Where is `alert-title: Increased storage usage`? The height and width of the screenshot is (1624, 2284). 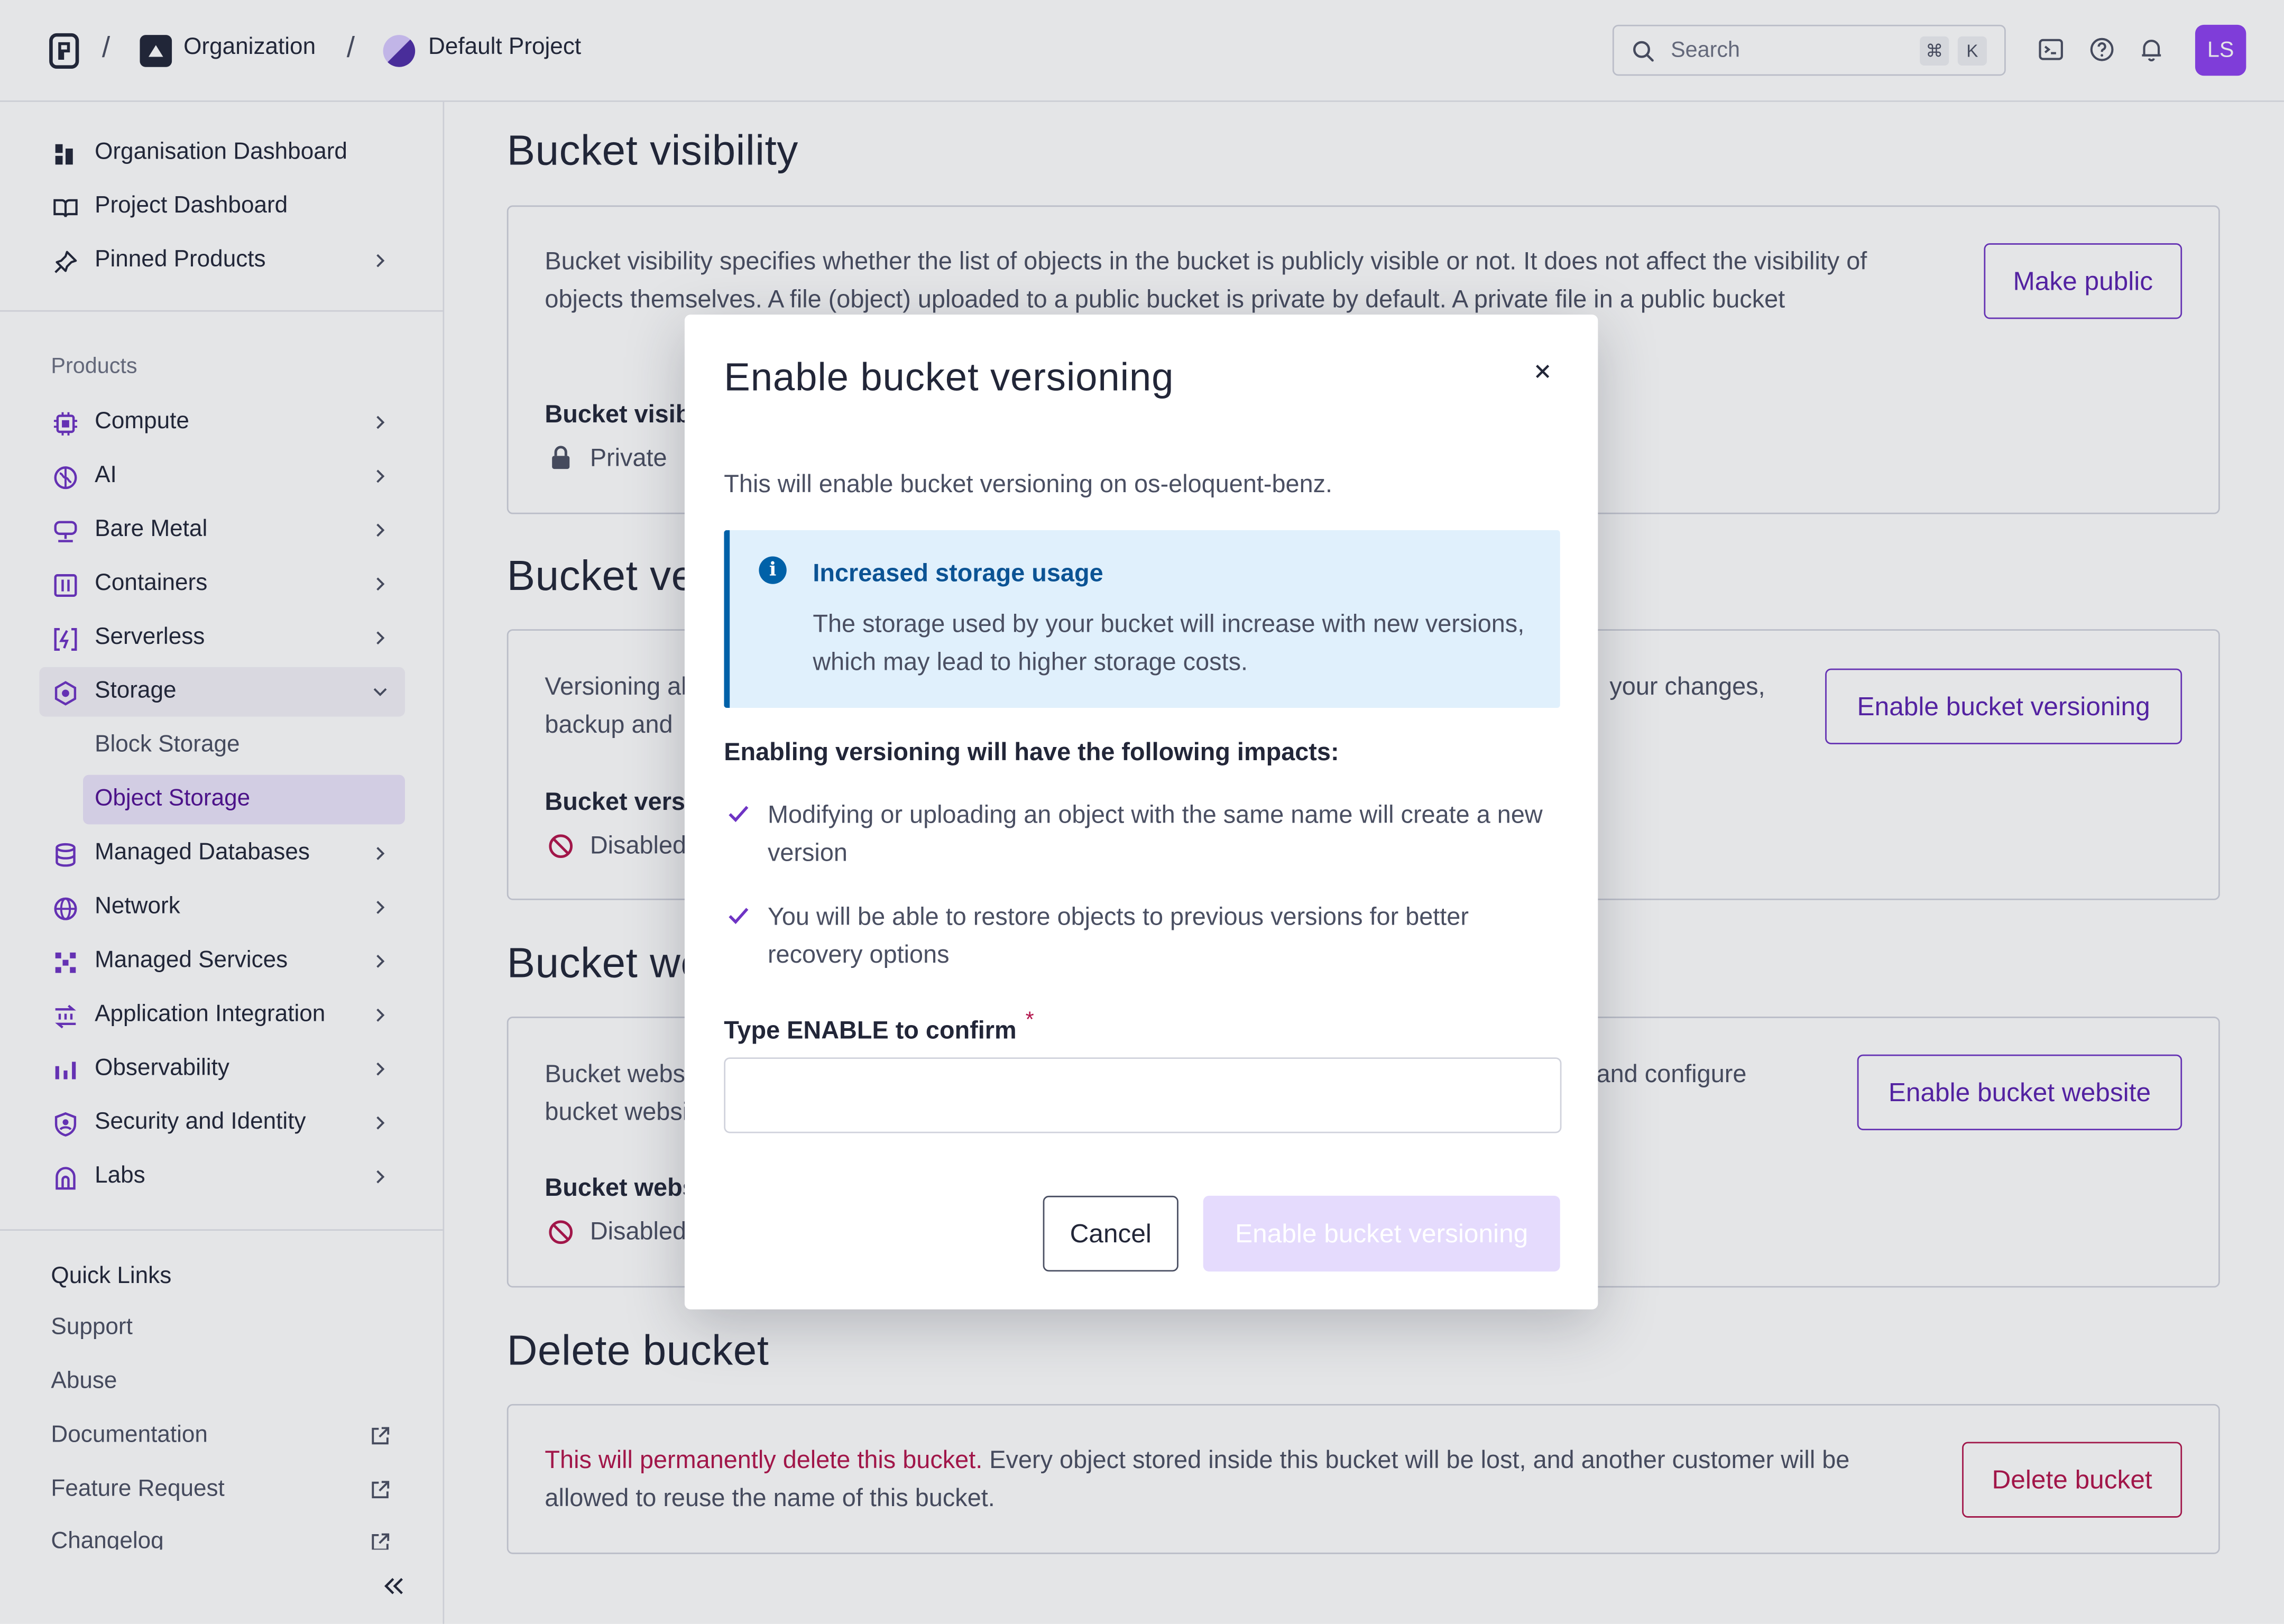 alert-title: Increased storage usage is located at coordinates (958, 573).